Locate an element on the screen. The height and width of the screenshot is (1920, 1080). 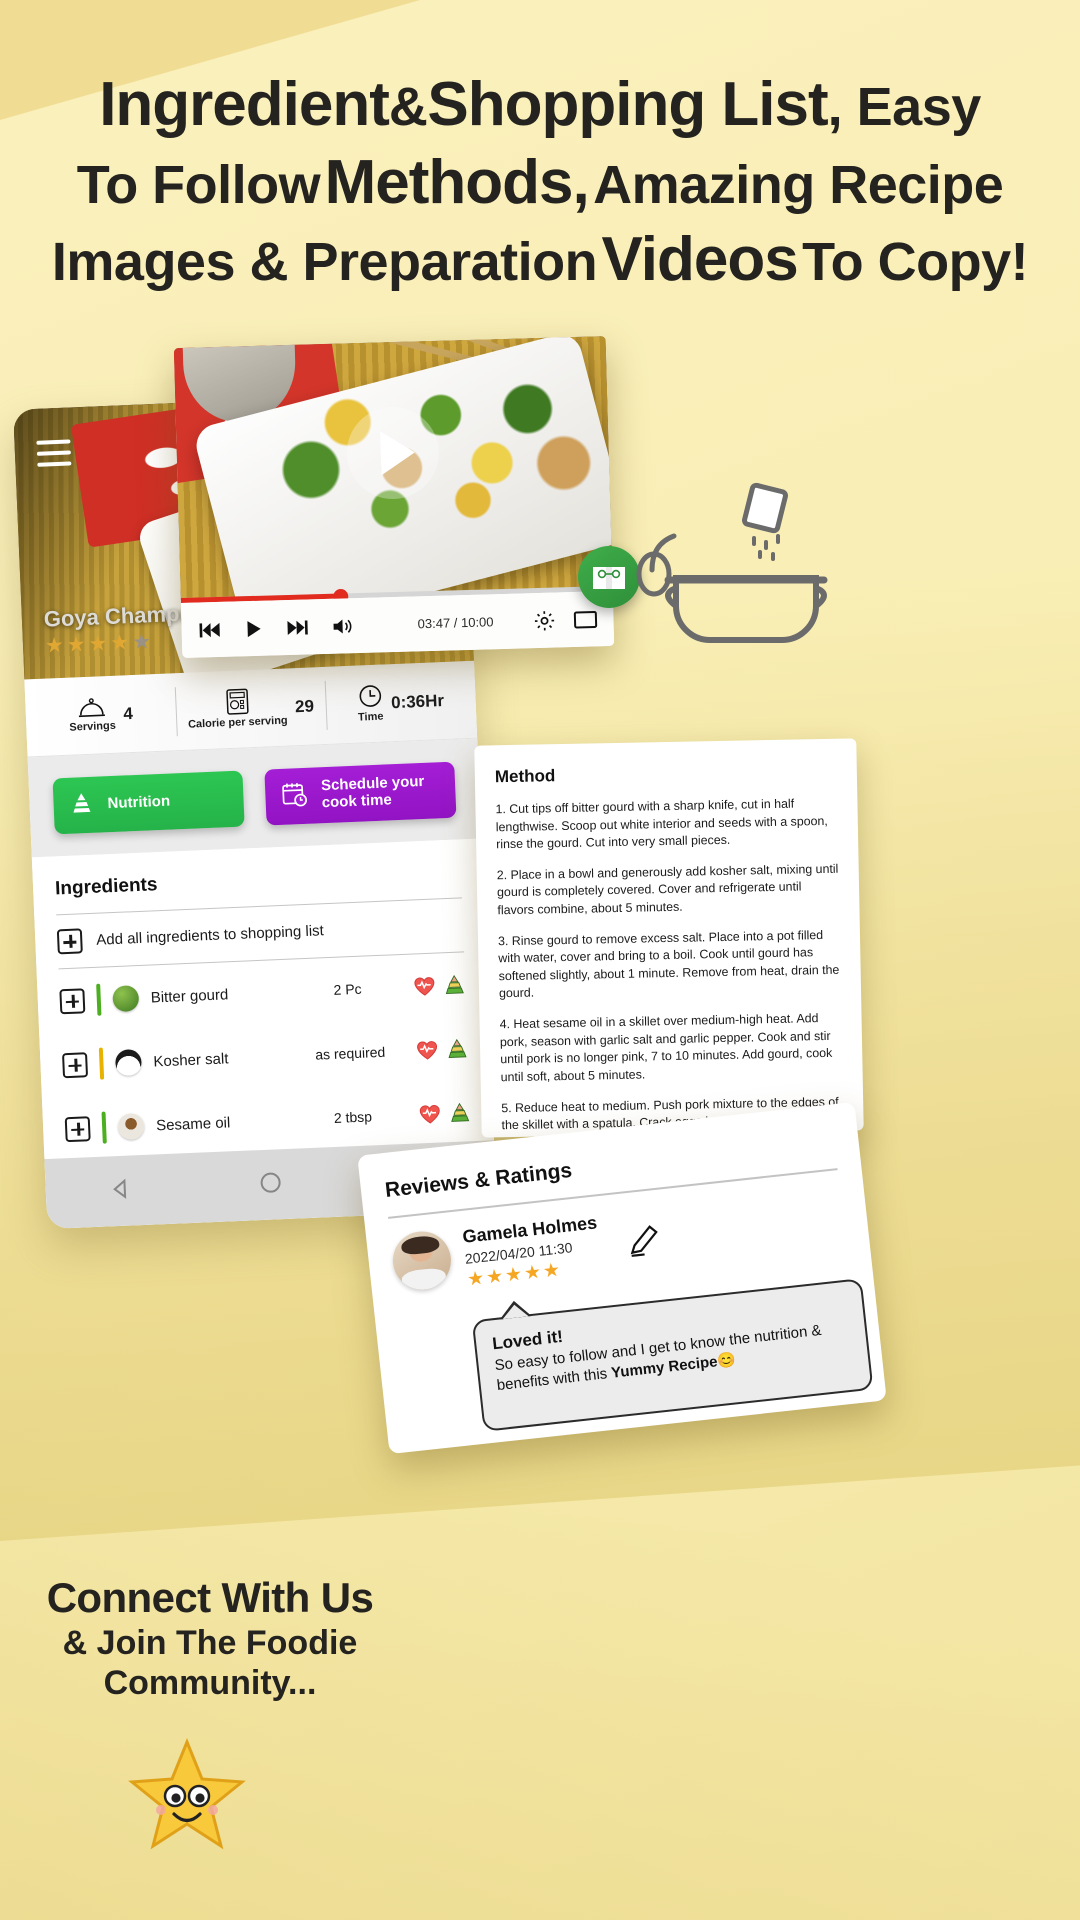
action-button-row: Nutrition Schedule your cook time is located at coordinates (254, 798).